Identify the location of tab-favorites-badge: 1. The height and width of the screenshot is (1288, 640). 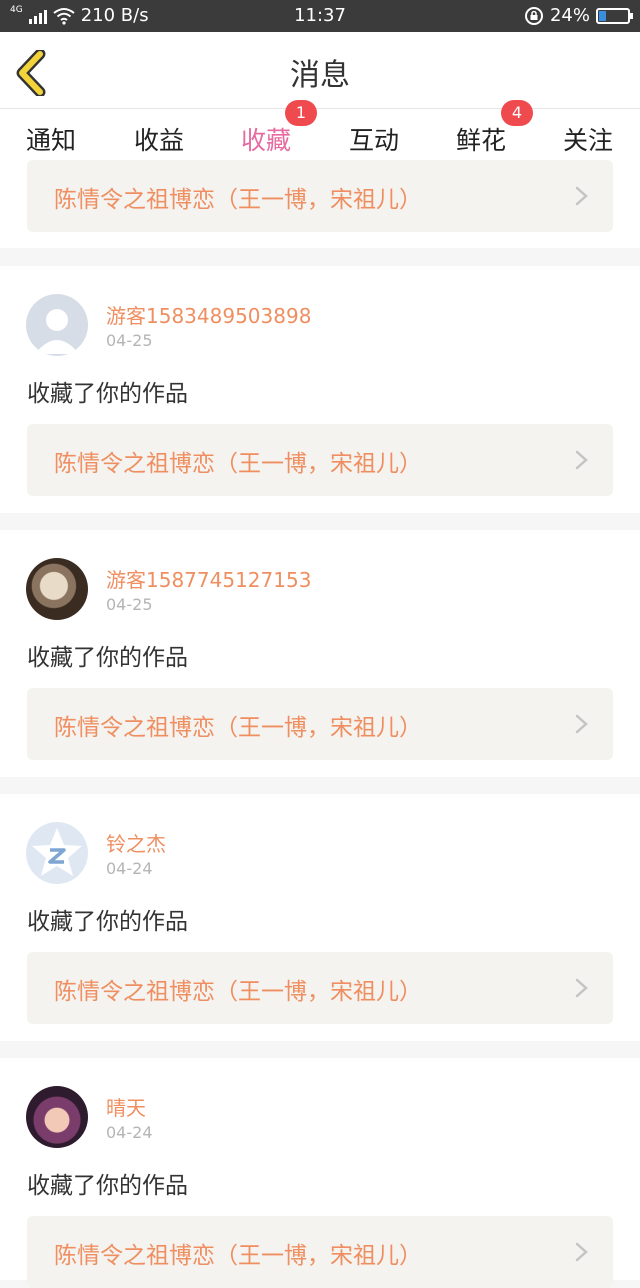
(301, 113).